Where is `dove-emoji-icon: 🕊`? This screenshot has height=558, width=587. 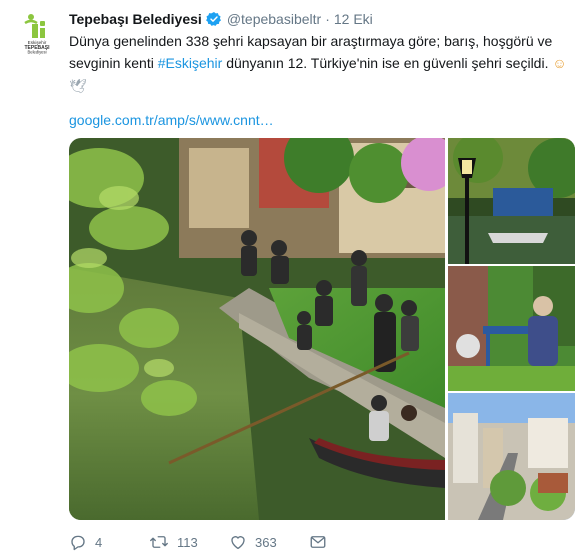 dove-emoji-icon: 🕊 is located at coordinates (78, 86).